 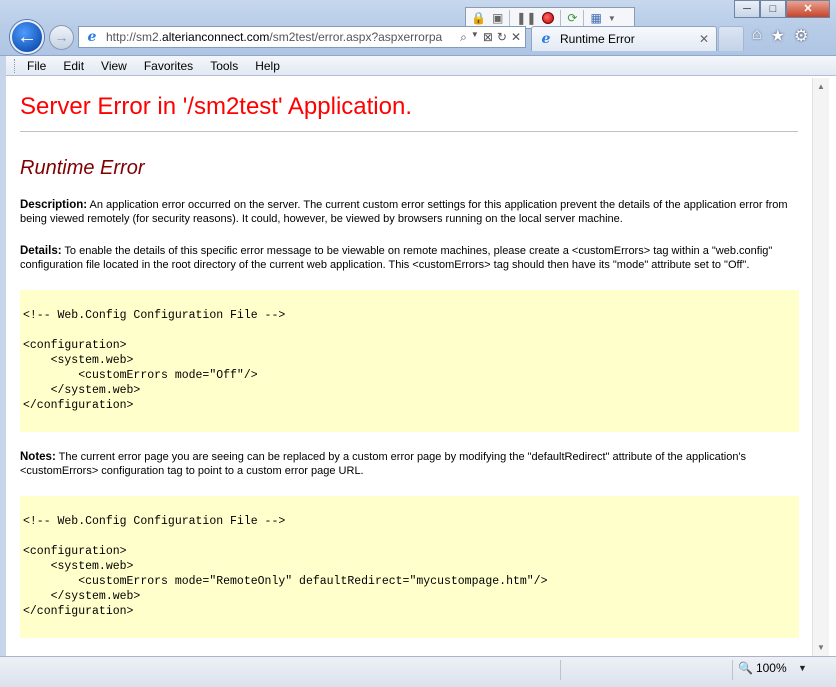 I want to click on dropdown-arrow-icon: ▼, so click(x=475, y=37).